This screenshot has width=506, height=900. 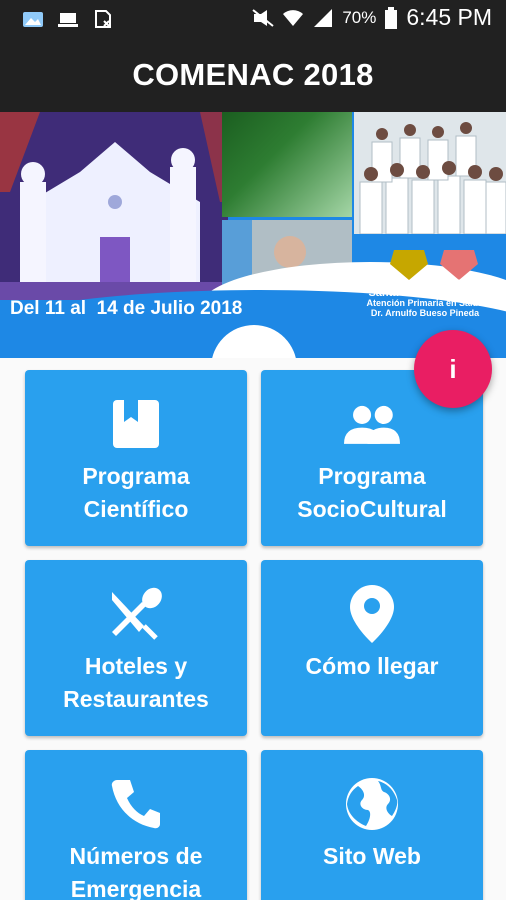 I want to click on battery-icon, so click(x=391, y=17).